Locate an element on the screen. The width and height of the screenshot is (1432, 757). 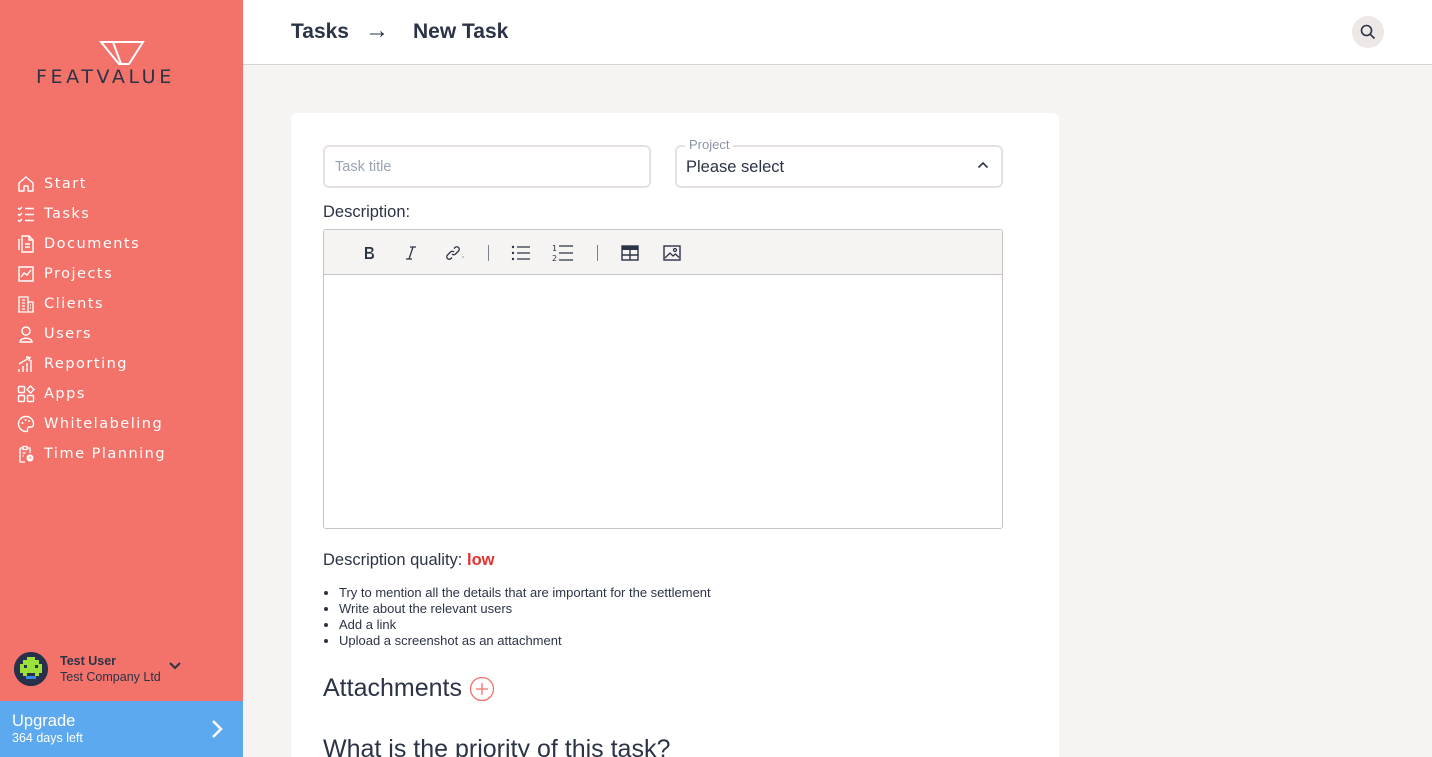
italic-button is located at coordinates (411, 253).